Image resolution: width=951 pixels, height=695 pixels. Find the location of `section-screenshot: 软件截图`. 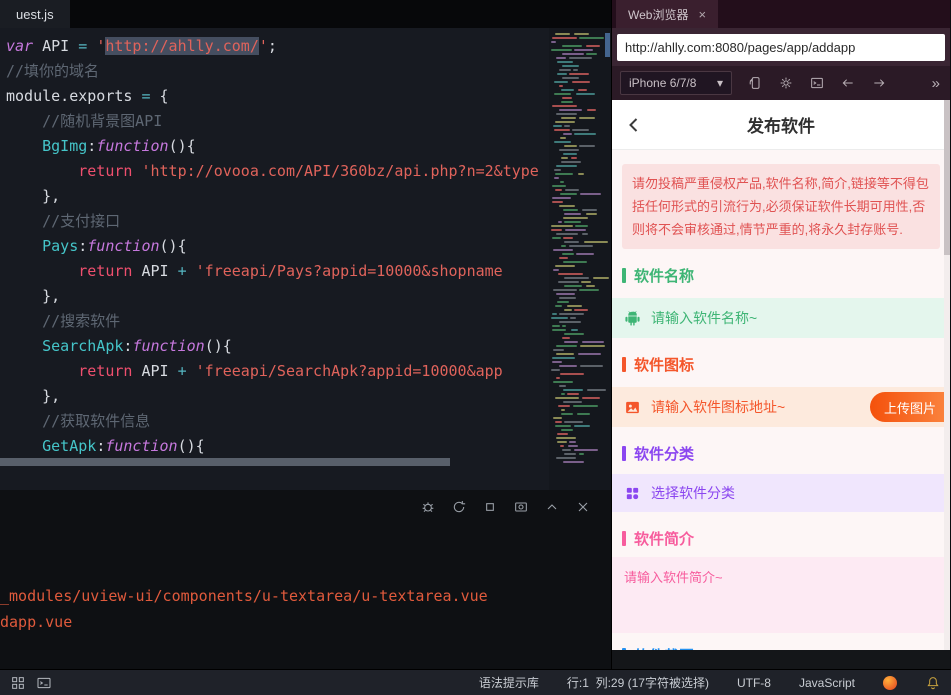

section-screenshot: 软件截图 is located at coordinates (781, 647).